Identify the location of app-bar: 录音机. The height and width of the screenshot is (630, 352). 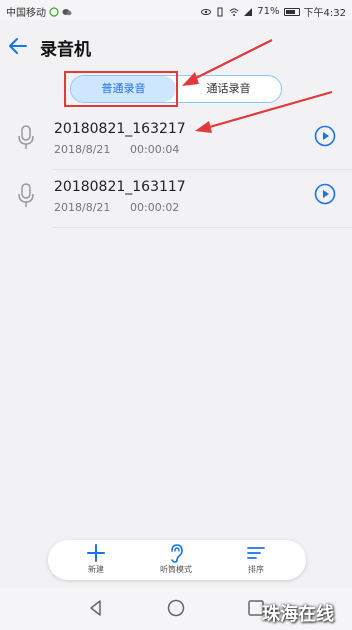
(176, 46).